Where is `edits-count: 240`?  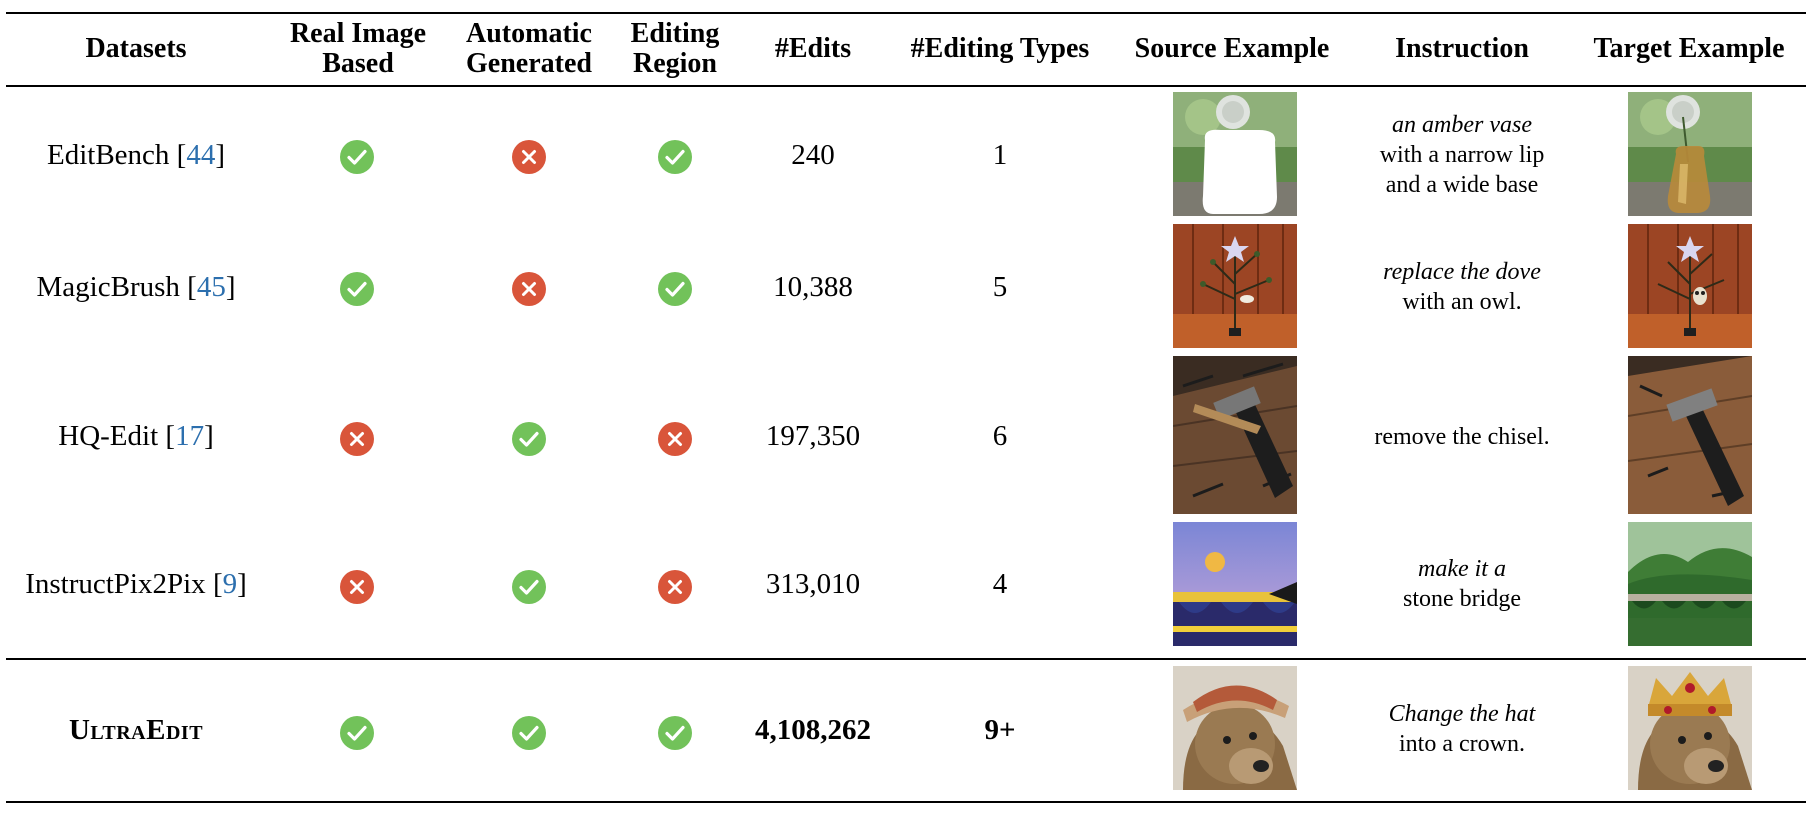
edits-count: 240 is located at coordinates (813, 154).